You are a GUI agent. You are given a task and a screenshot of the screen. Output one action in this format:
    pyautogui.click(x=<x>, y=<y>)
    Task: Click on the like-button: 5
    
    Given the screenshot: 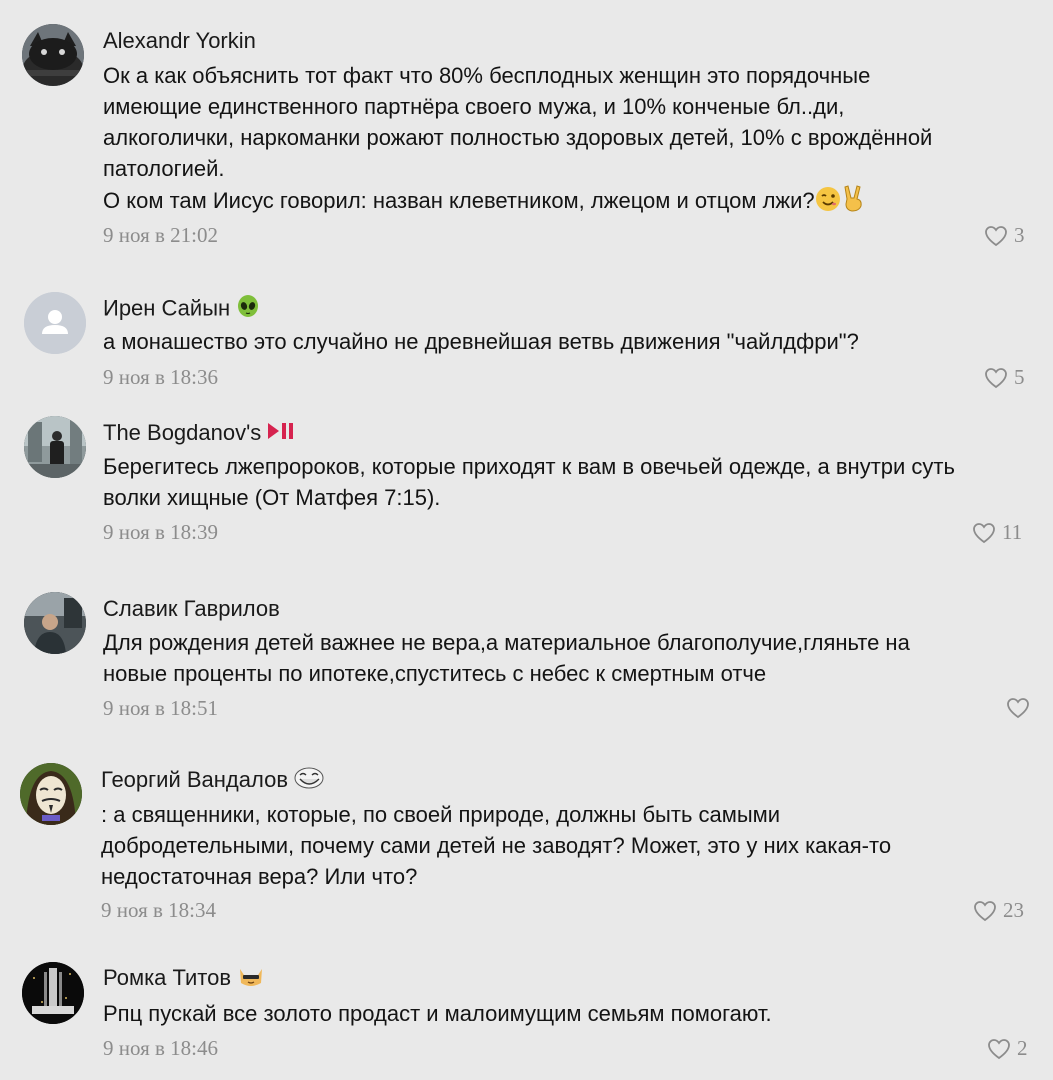 What is the action you would take?
    pyautogui.click(x=1004, y=377)
    